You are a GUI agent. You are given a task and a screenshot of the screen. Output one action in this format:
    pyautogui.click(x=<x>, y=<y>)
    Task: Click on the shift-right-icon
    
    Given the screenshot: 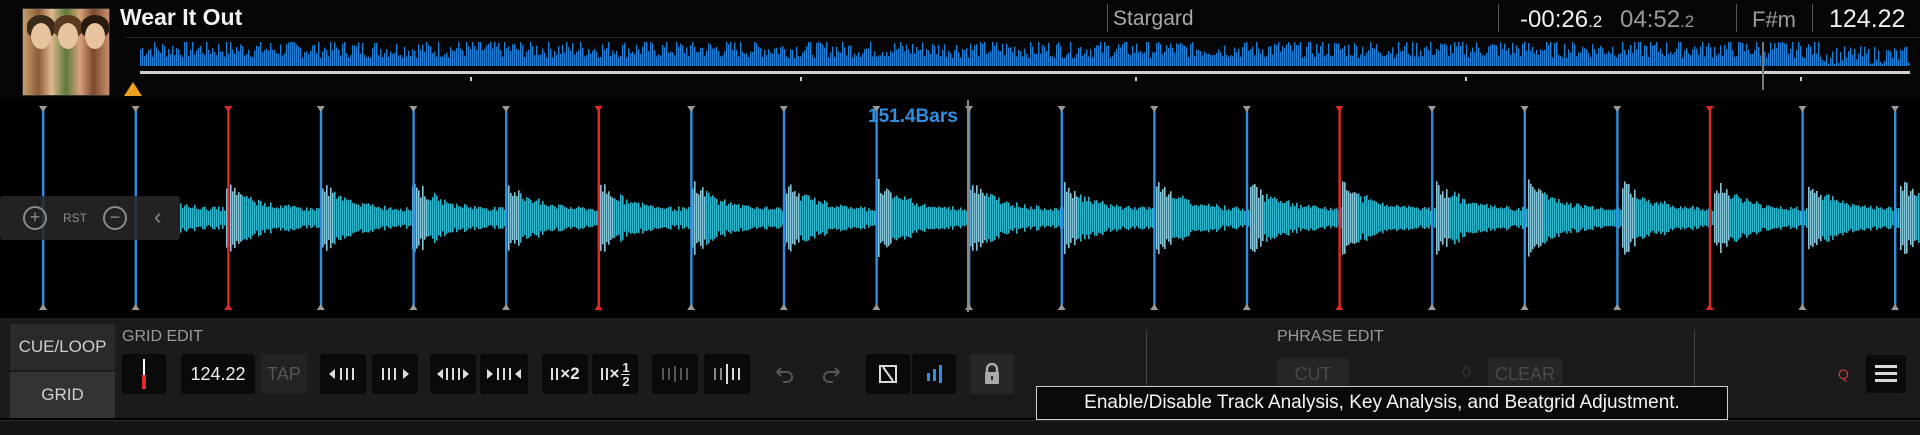 What is the action you would take?
    pyautogui.click(x=395, y=374)
    